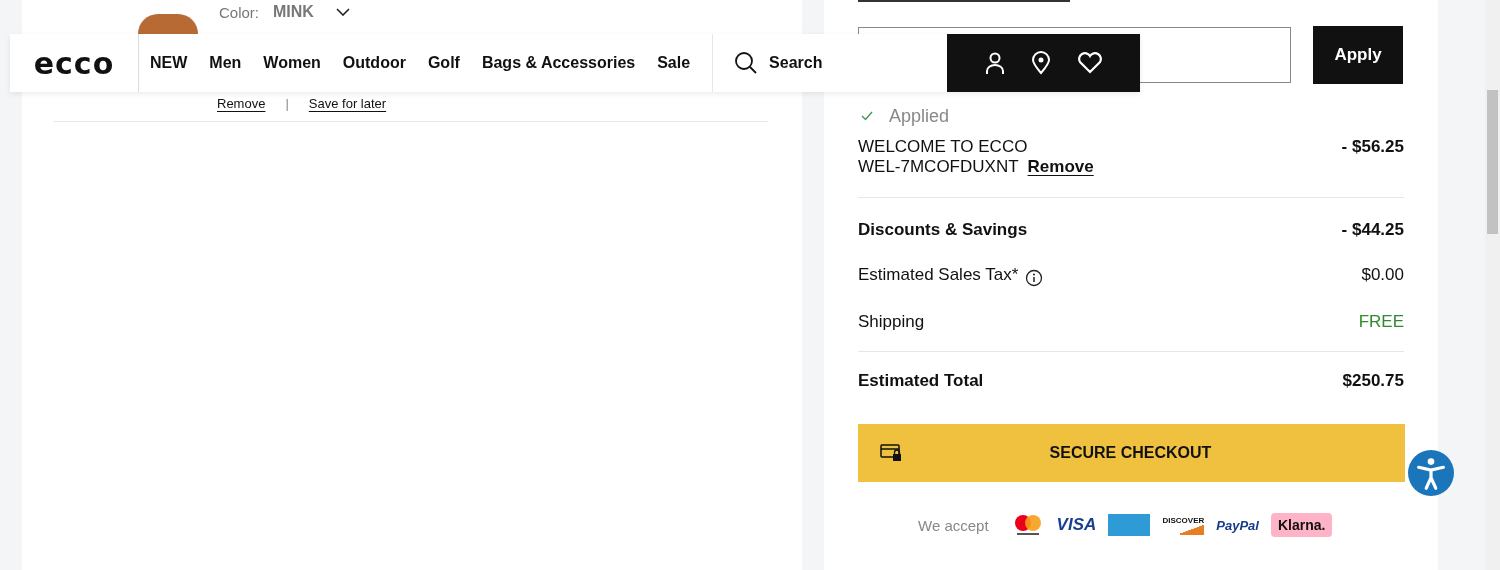 The width and height of the screenshot is (1500, 570). What do you see at coordinates (1372, 147) in the screenshot?
I see `discount-amount: - $56.25` at bounding box center [1372, 147].